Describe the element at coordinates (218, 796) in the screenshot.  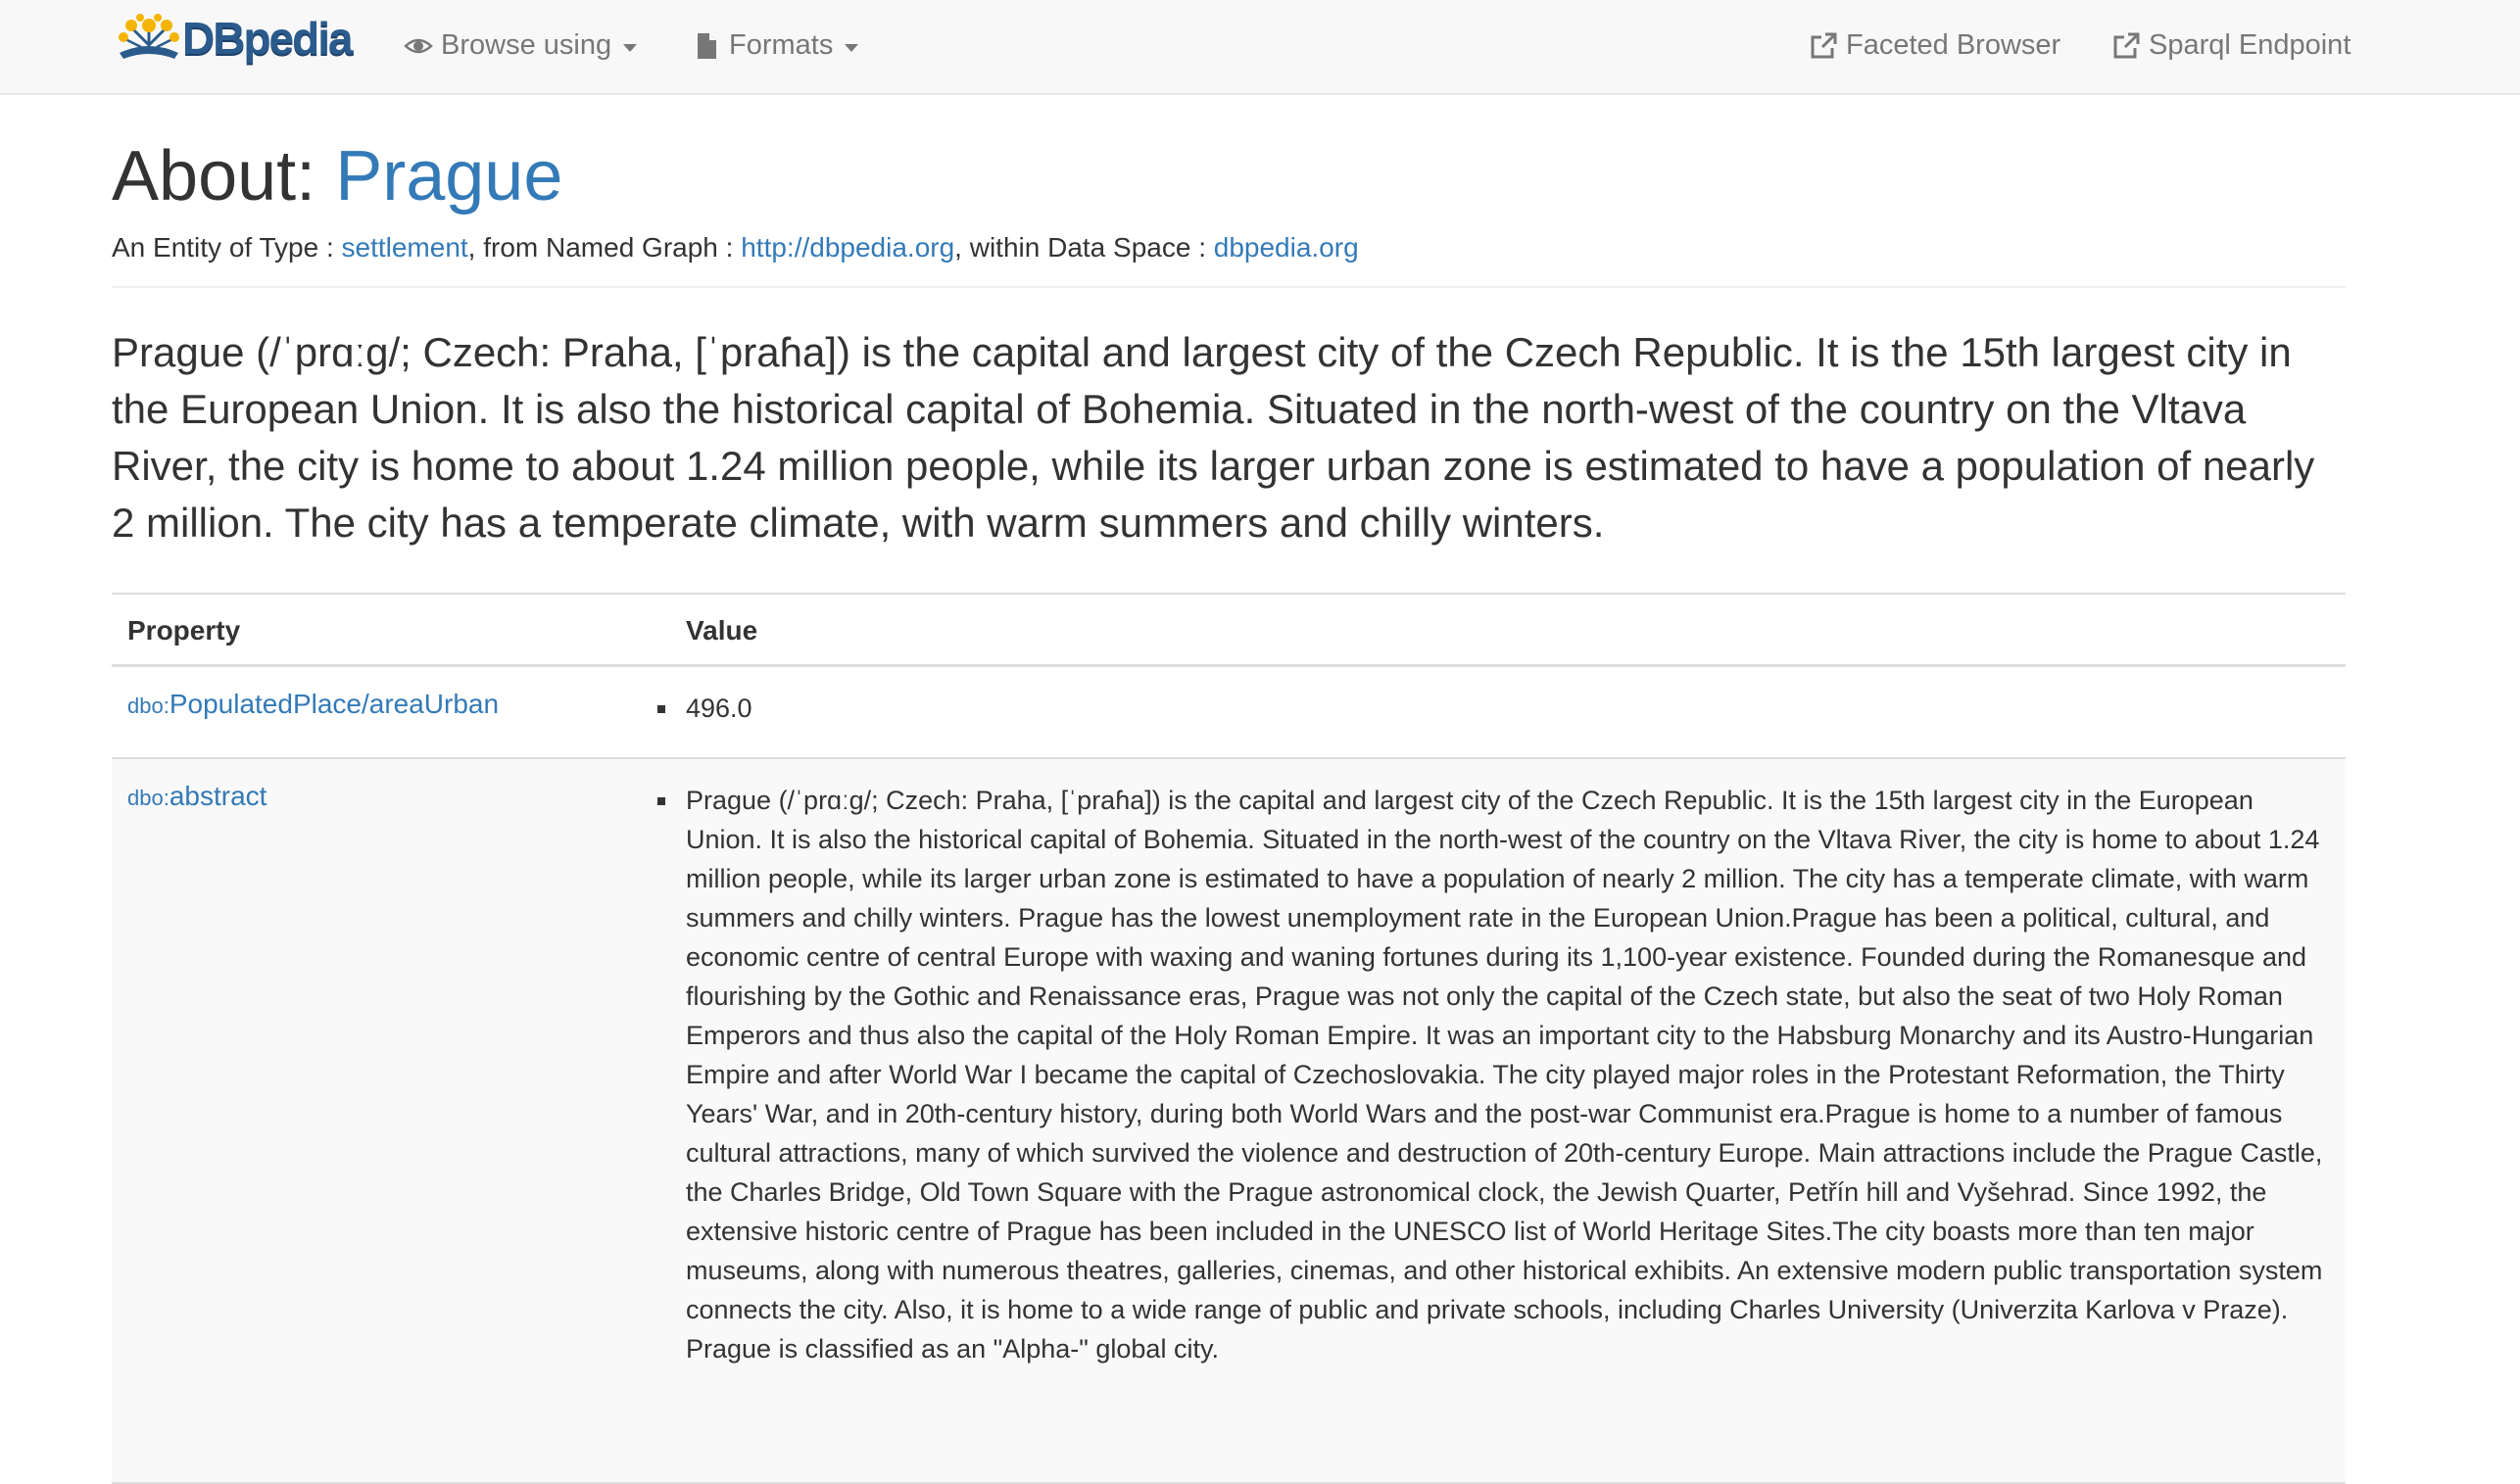
I see `property-name: abstract` at that location.